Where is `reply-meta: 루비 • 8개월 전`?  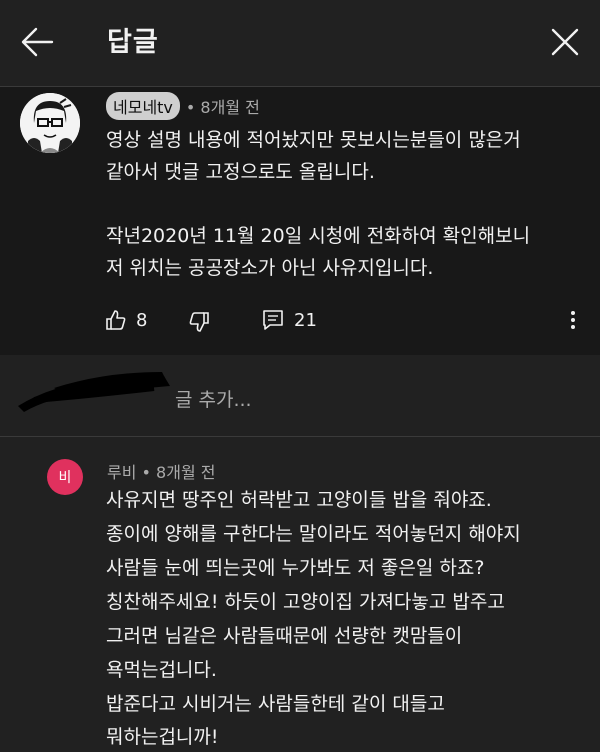 reply-meta: 루비 • 8개월 전 is located at coordinates (161, 472).